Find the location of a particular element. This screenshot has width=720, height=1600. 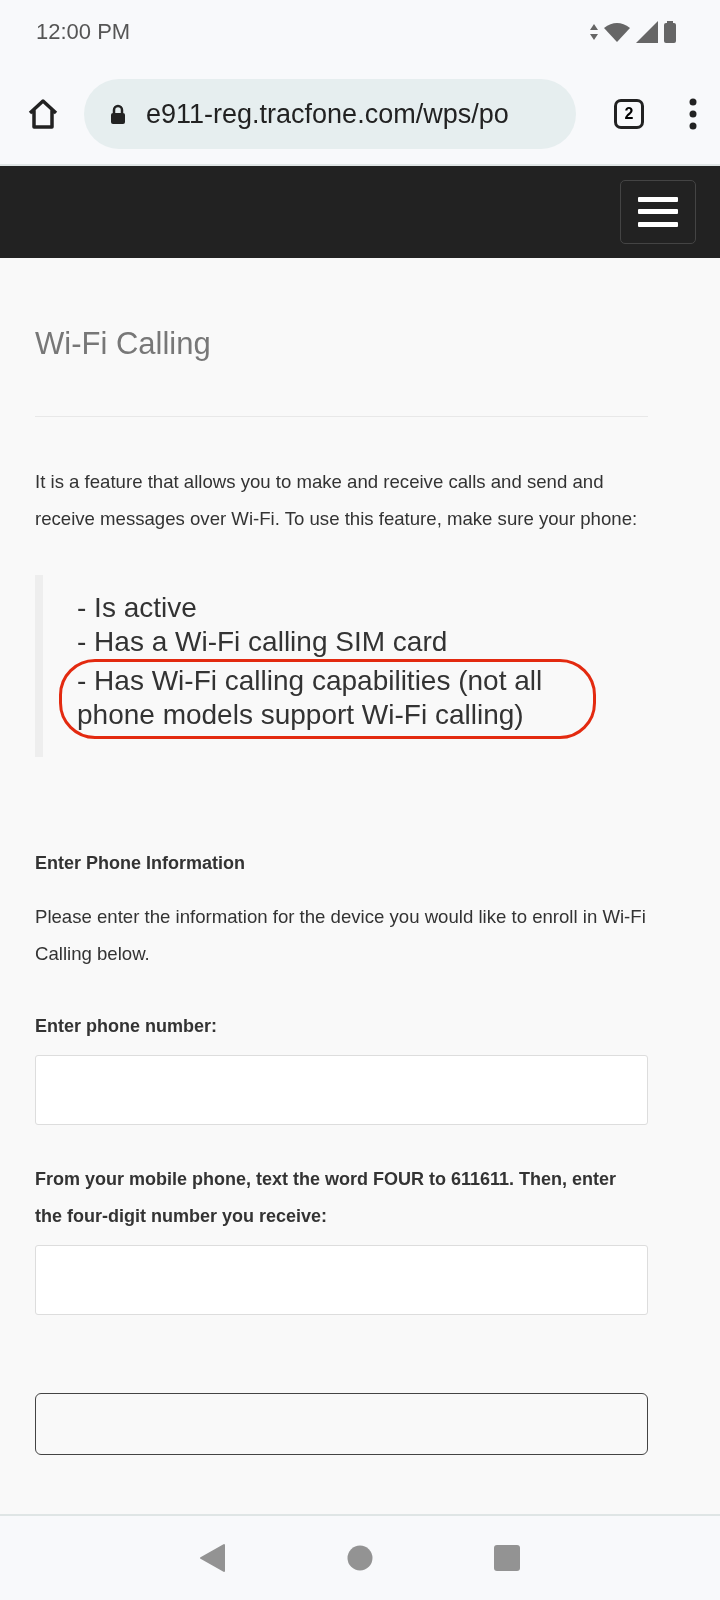

url-text: e911-reg.tracfone.com/wps/po is located at coordinates (327, 114).